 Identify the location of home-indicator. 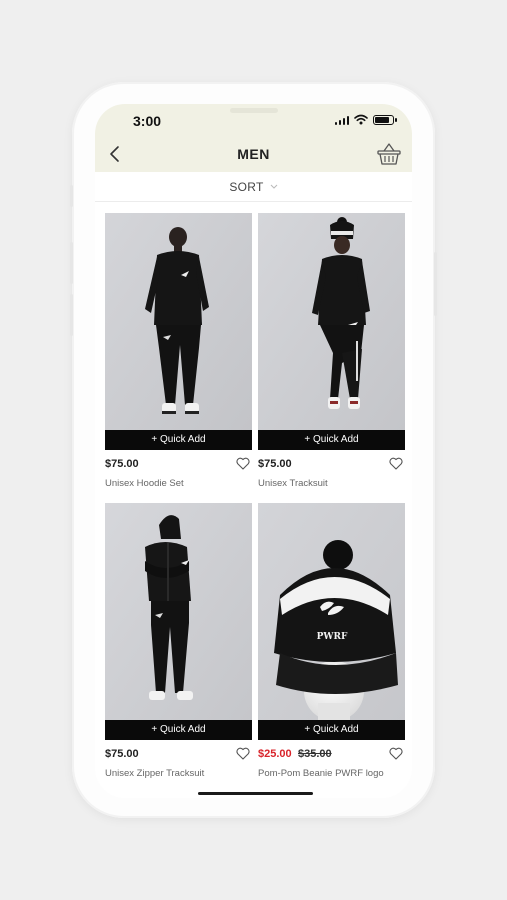
(255, 793).